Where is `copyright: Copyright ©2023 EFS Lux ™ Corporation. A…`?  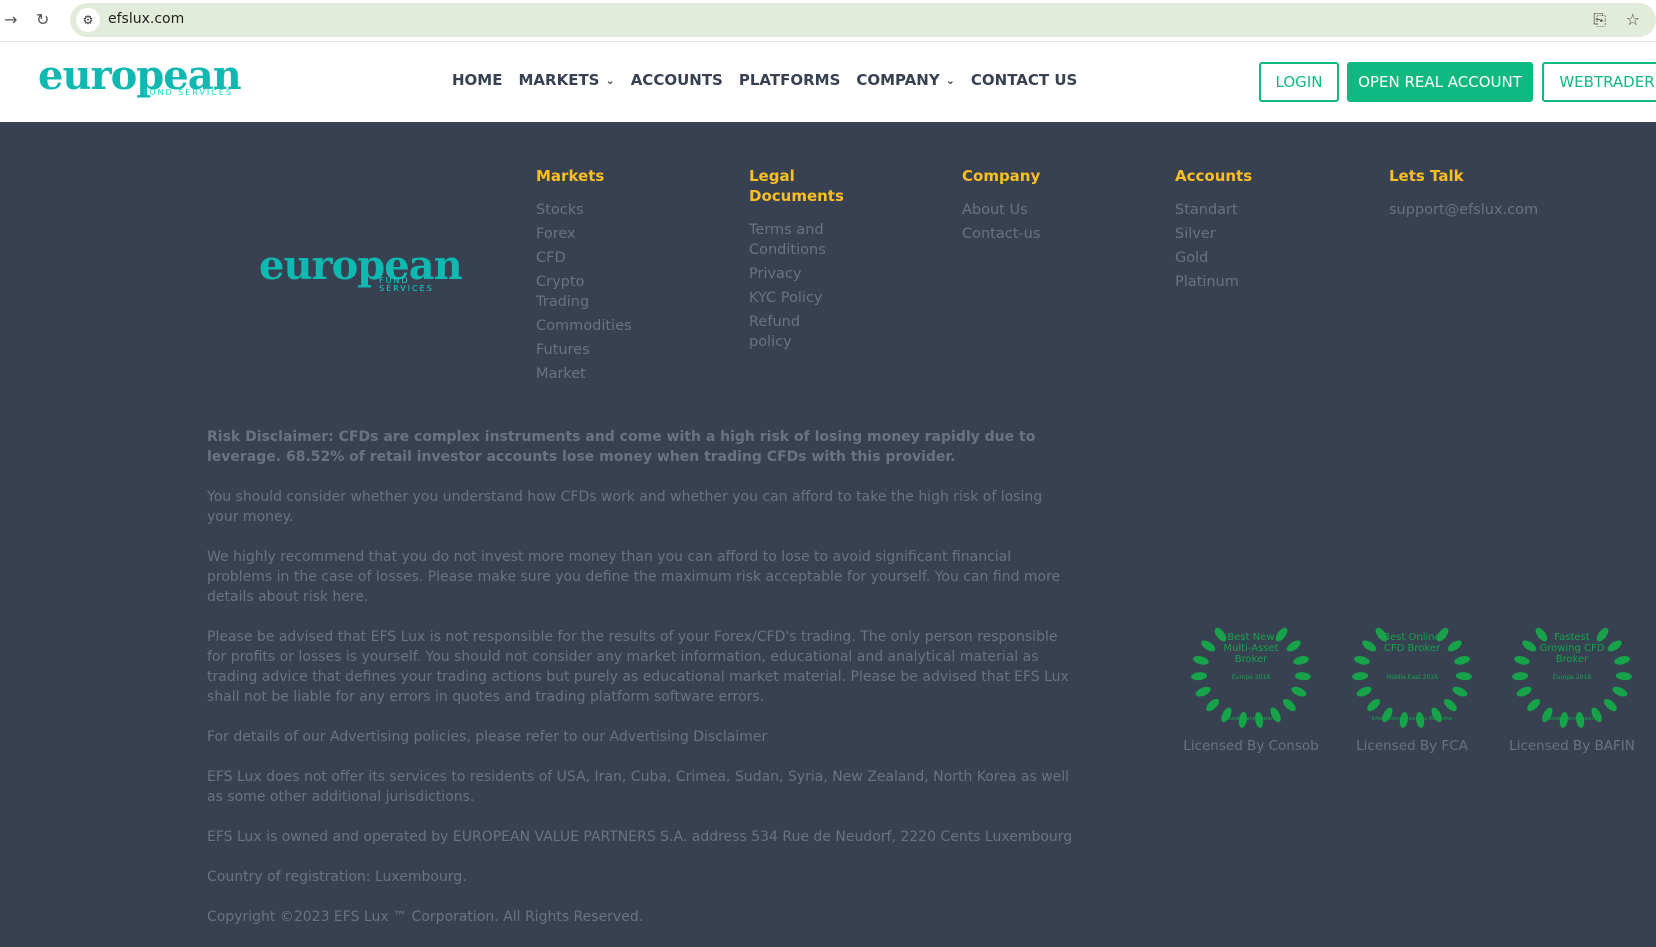
copyright: Copyright ©2023 EFS Lux ™ Corporation. A… is located at coordinates (425, 917).